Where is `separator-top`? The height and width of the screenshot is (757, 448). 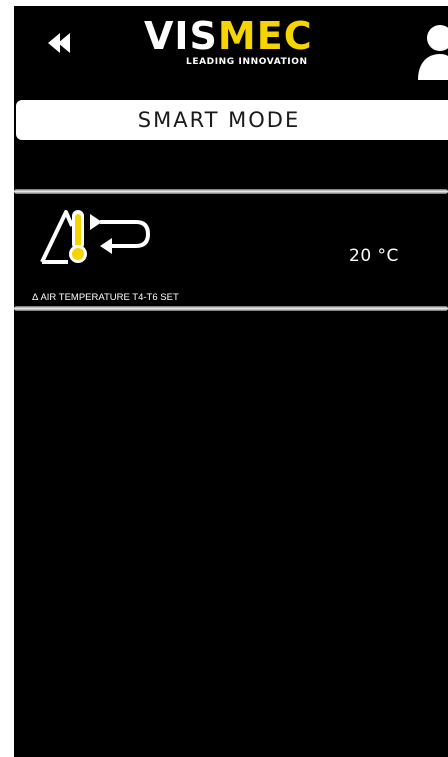 separator-top is located at coordinates (231, 191).